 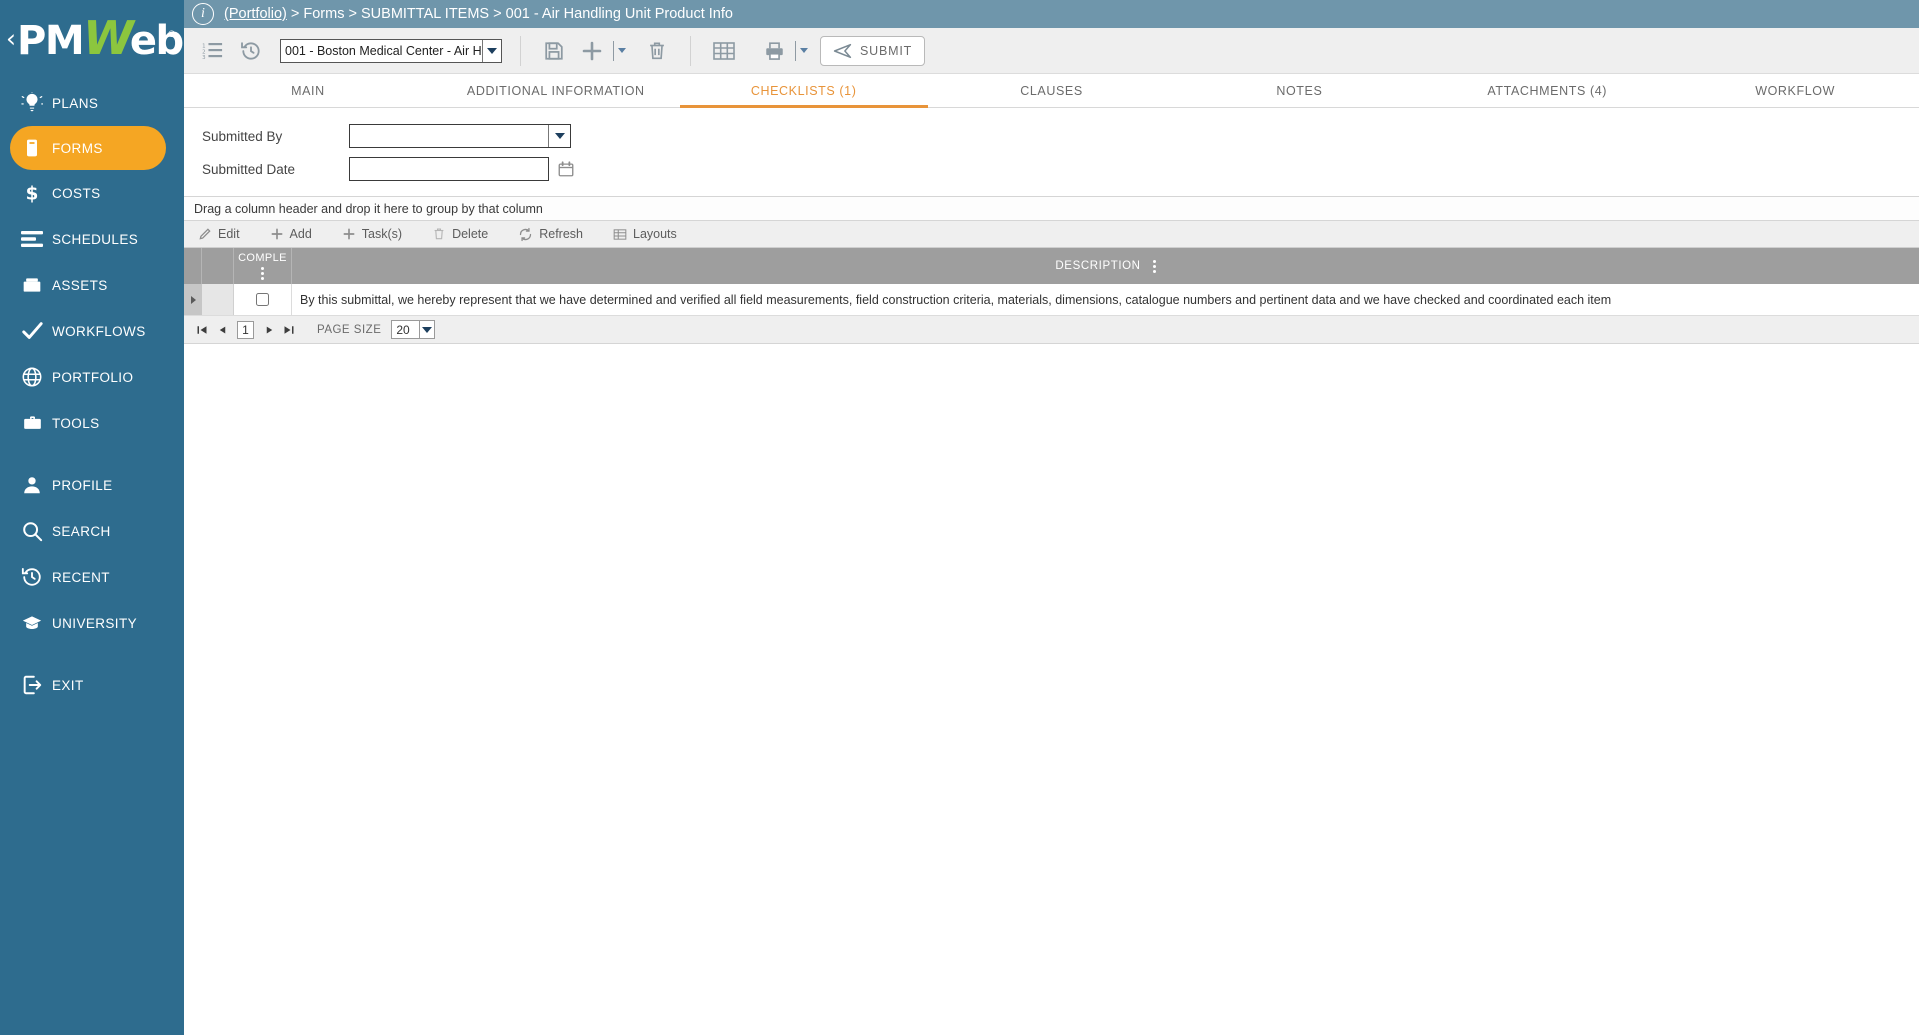 I want to click on row-expander, so click(x=193, y=299).